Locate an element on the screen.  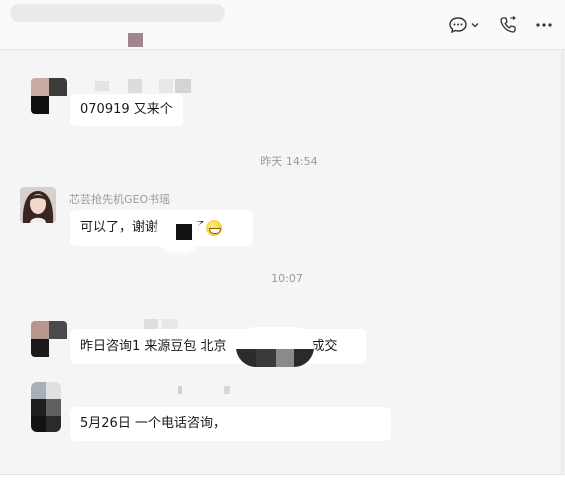
redaction-mosaic is located at coordinates (275, 347).